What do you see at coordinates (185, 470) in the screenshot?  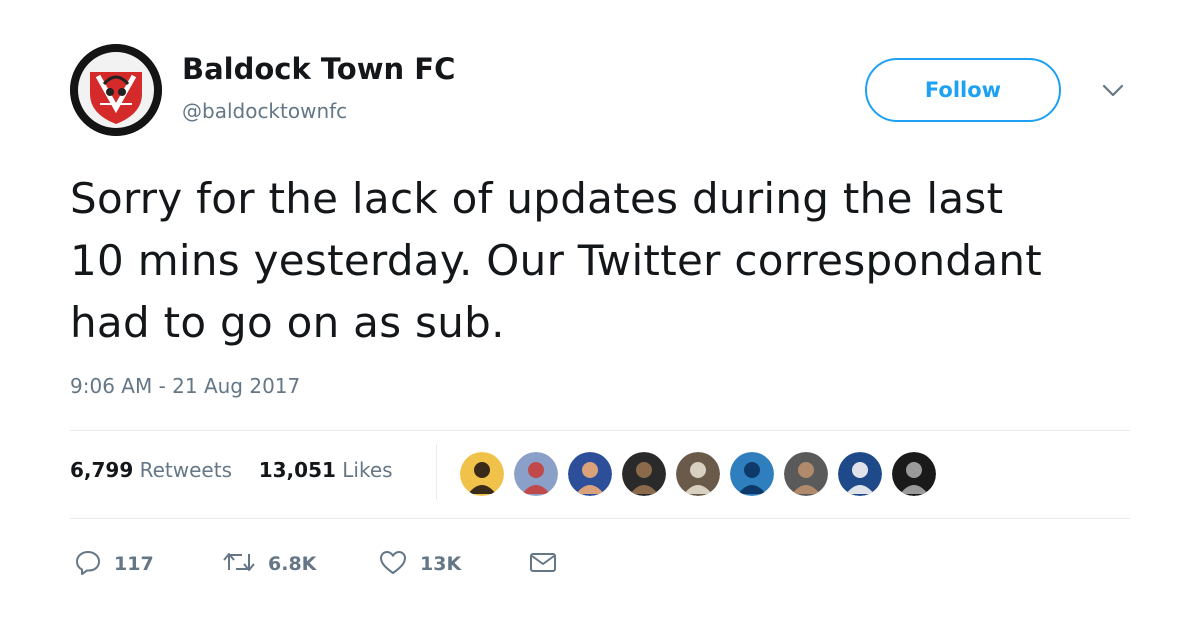 I see `retweets-label: Retweets` at bounding box center [185, 470].